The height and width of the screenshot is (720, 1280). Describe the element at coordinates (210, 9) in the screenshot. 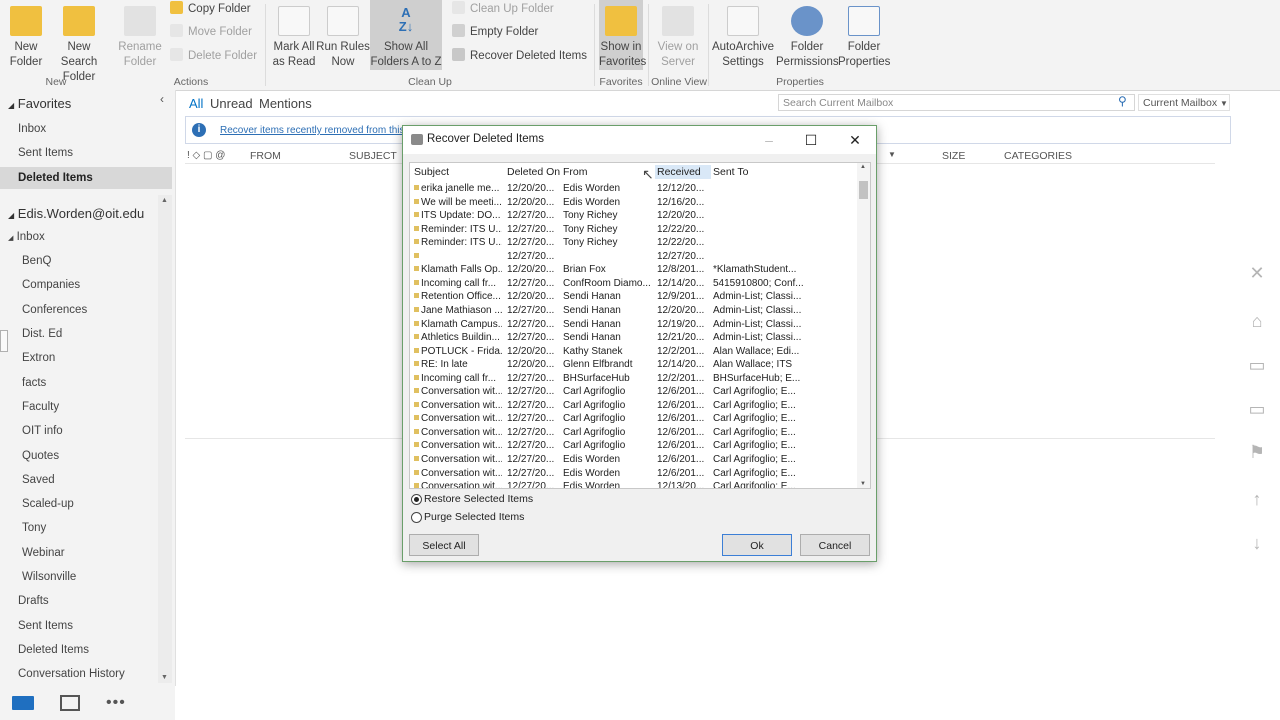

I see `copy-folder-button: Copy Folder` at that location.